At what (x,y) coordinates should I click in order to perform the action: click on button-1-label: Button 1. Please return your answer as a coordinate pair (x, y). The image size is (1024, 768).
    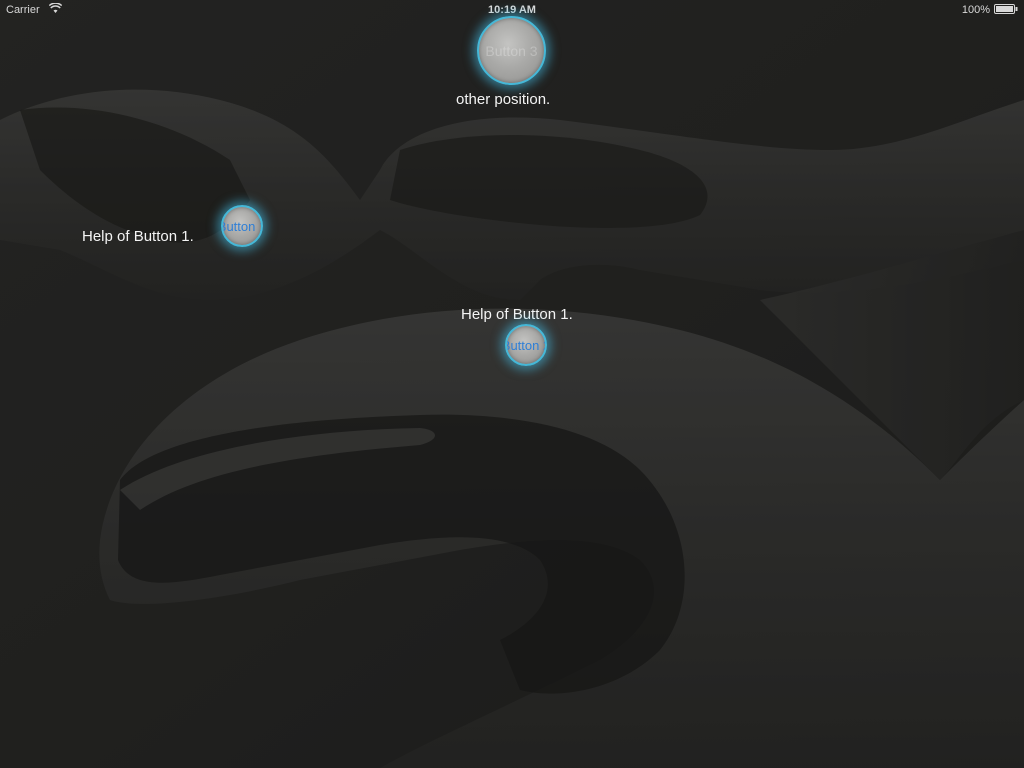
    Looking at the image, I should click on (241, 226).